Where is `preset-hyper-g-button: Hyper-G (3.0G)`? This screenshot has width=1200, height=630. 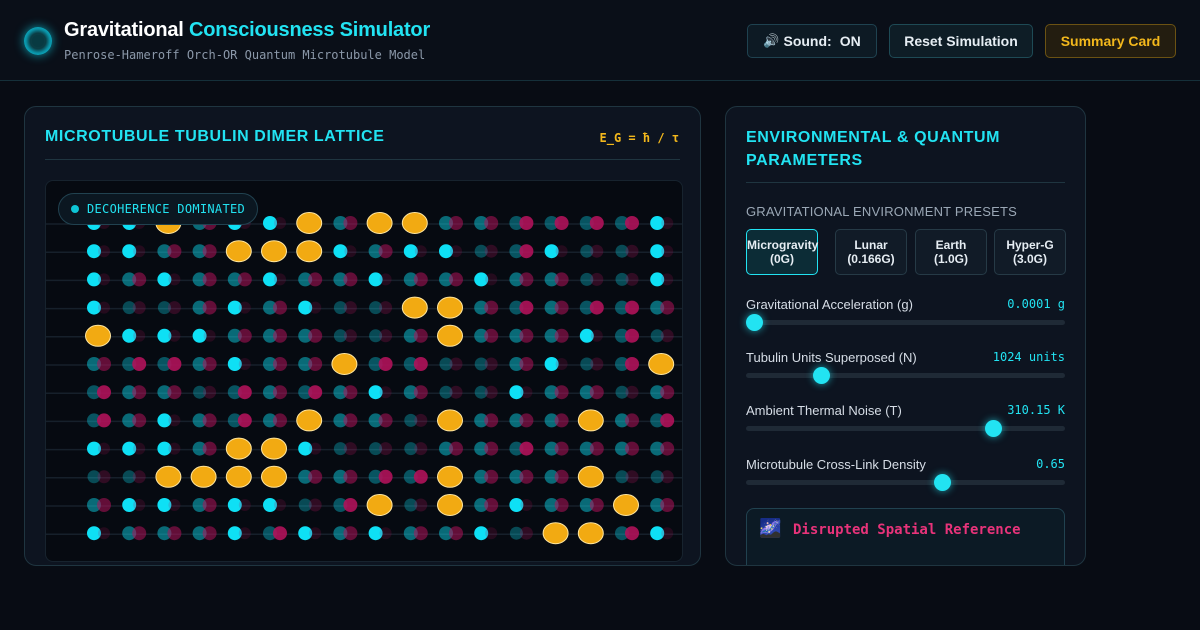
preset-hyper-g-button: Hyper-G (3.0G) is located at coordinates (1030, 252).